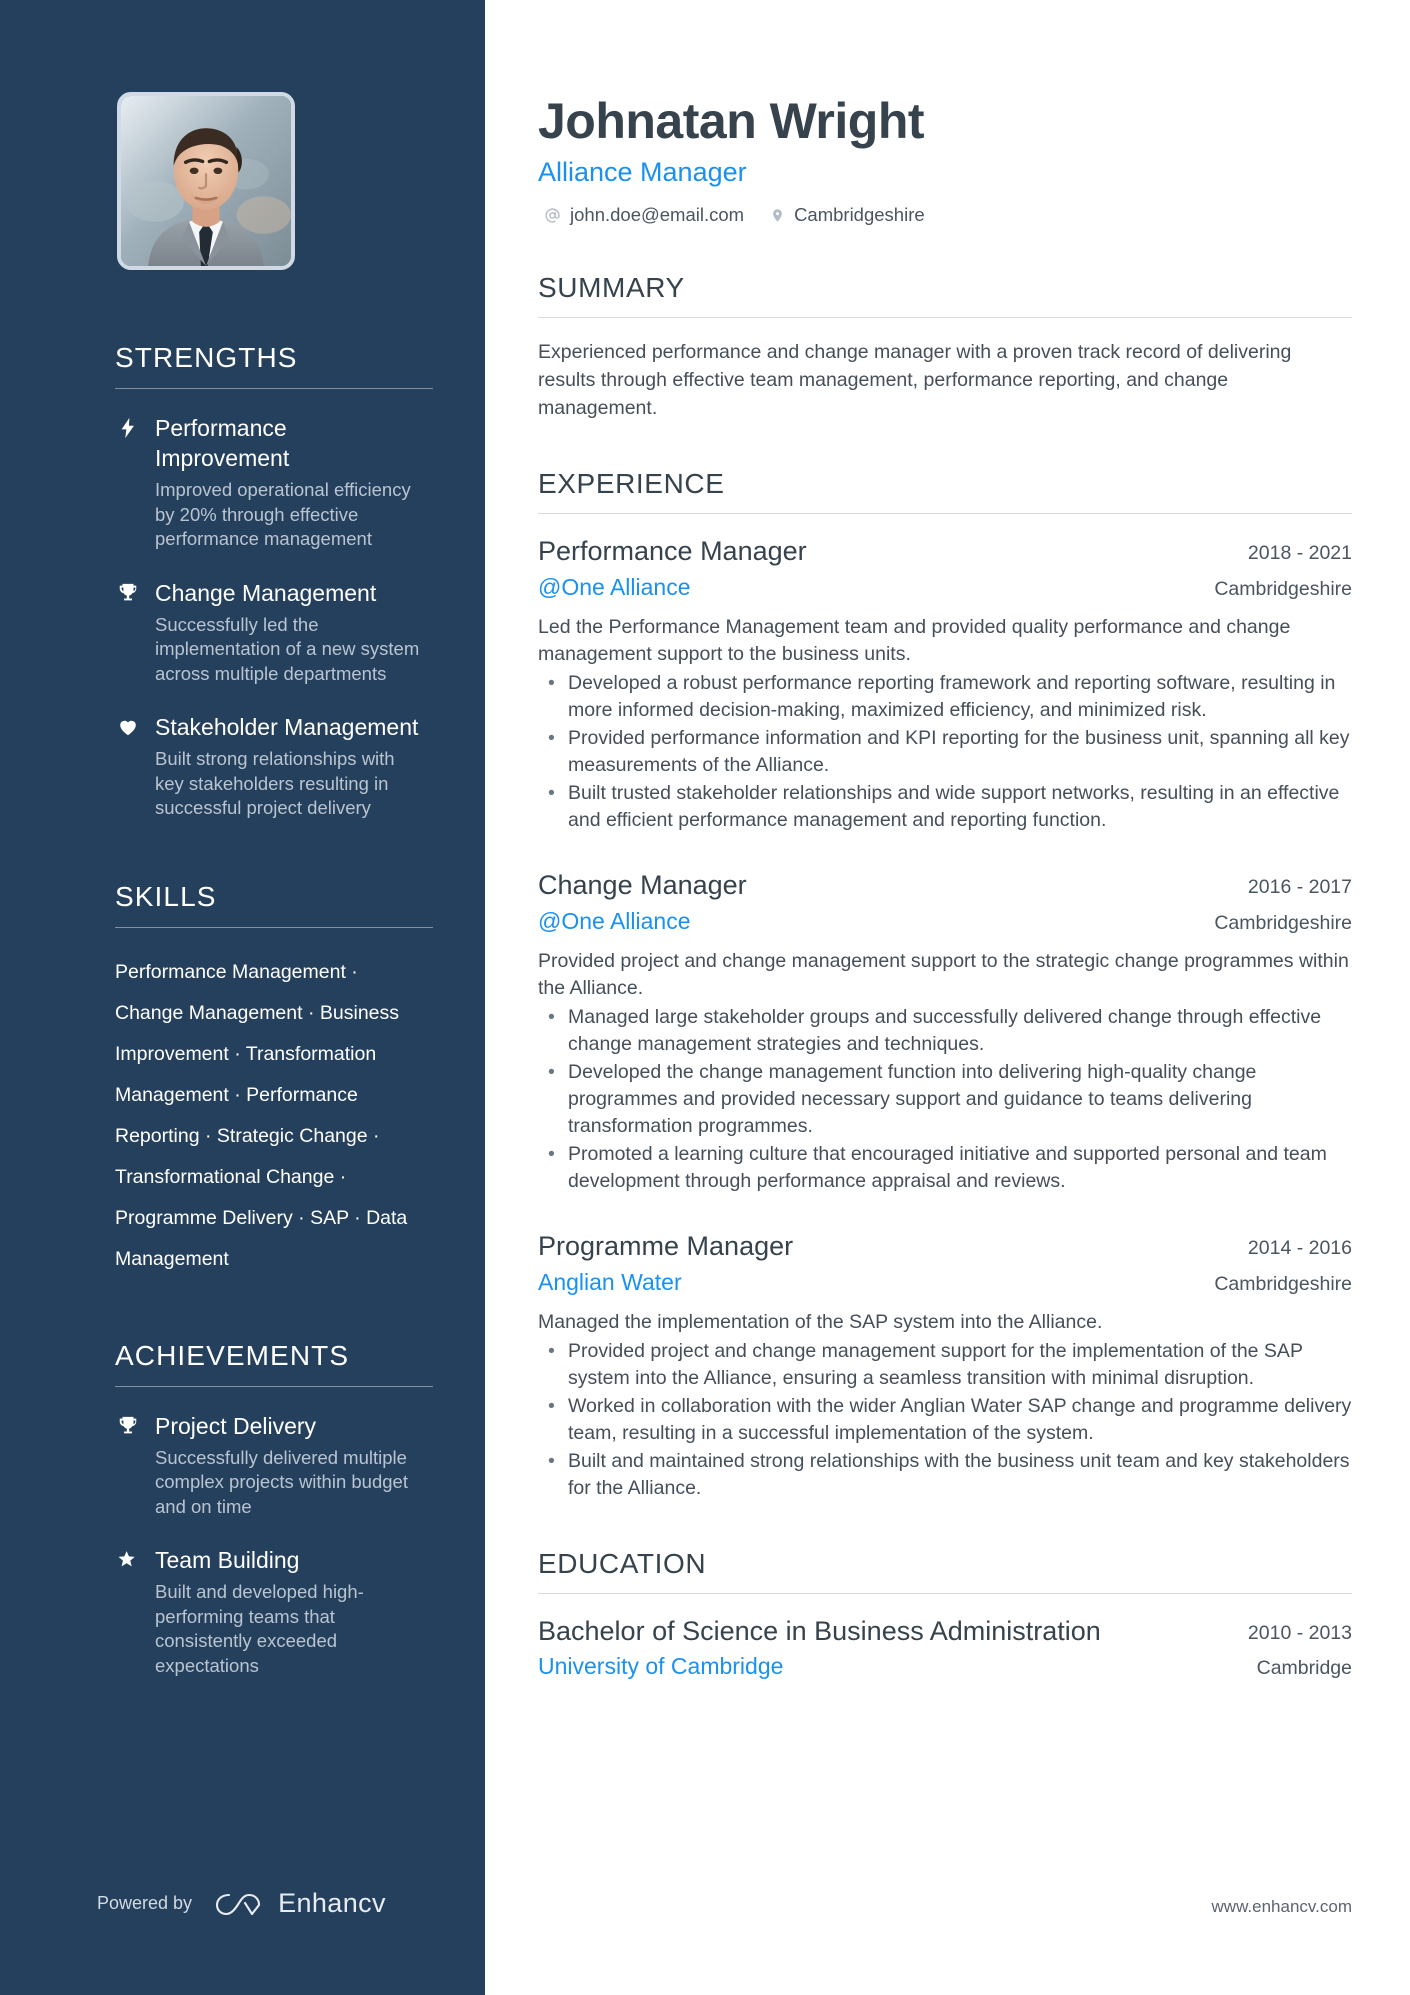  What do you see at coordinates (552, 215) in the screenshot?
I see `at-sign-icon` at bounding box center [552, 215].